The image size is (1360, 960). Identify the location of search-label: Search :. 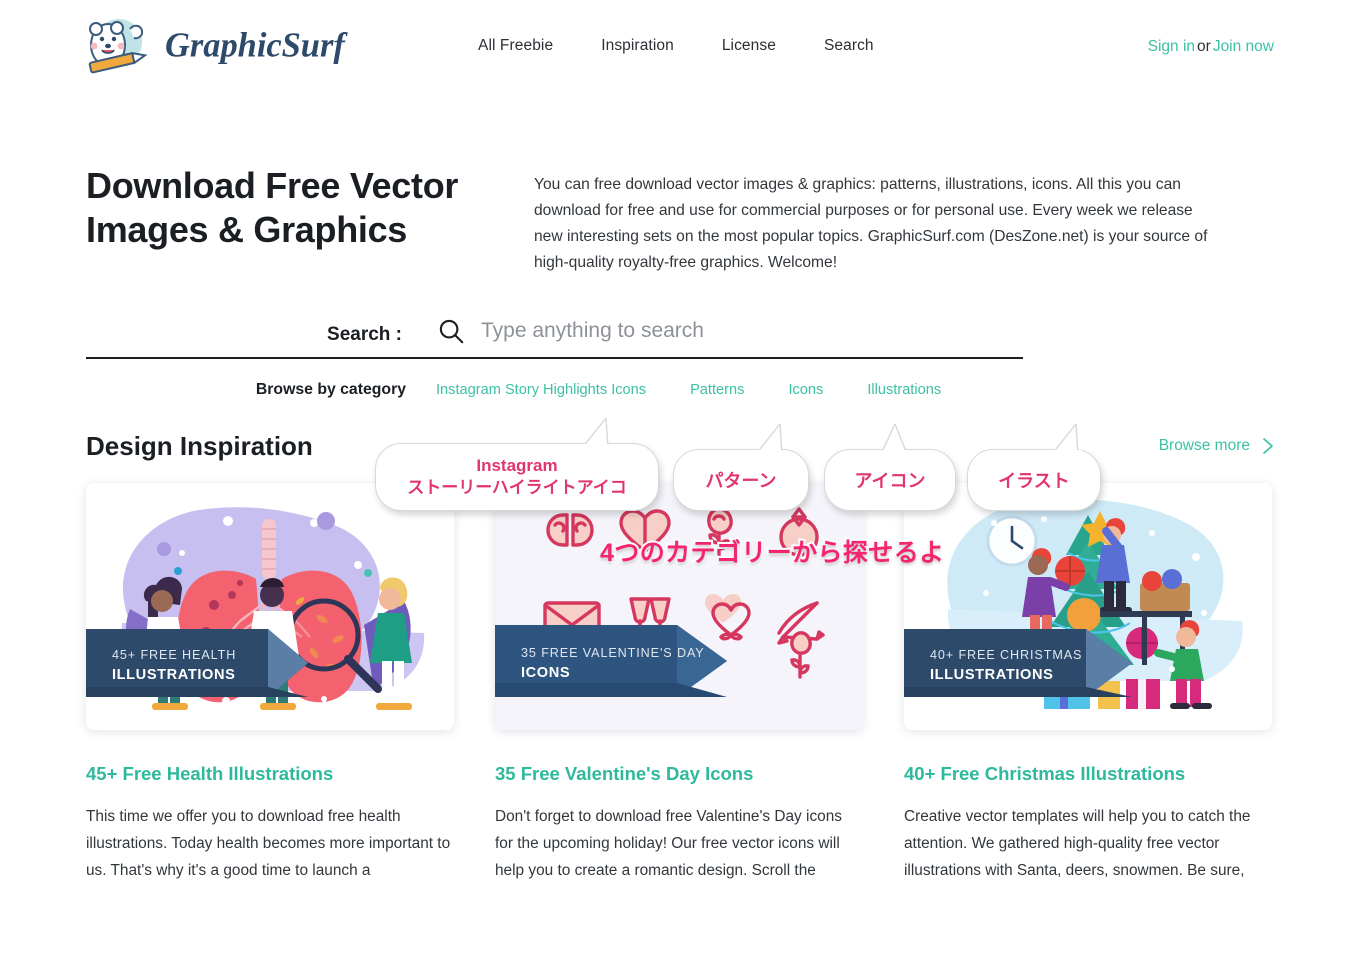
(364, 334).